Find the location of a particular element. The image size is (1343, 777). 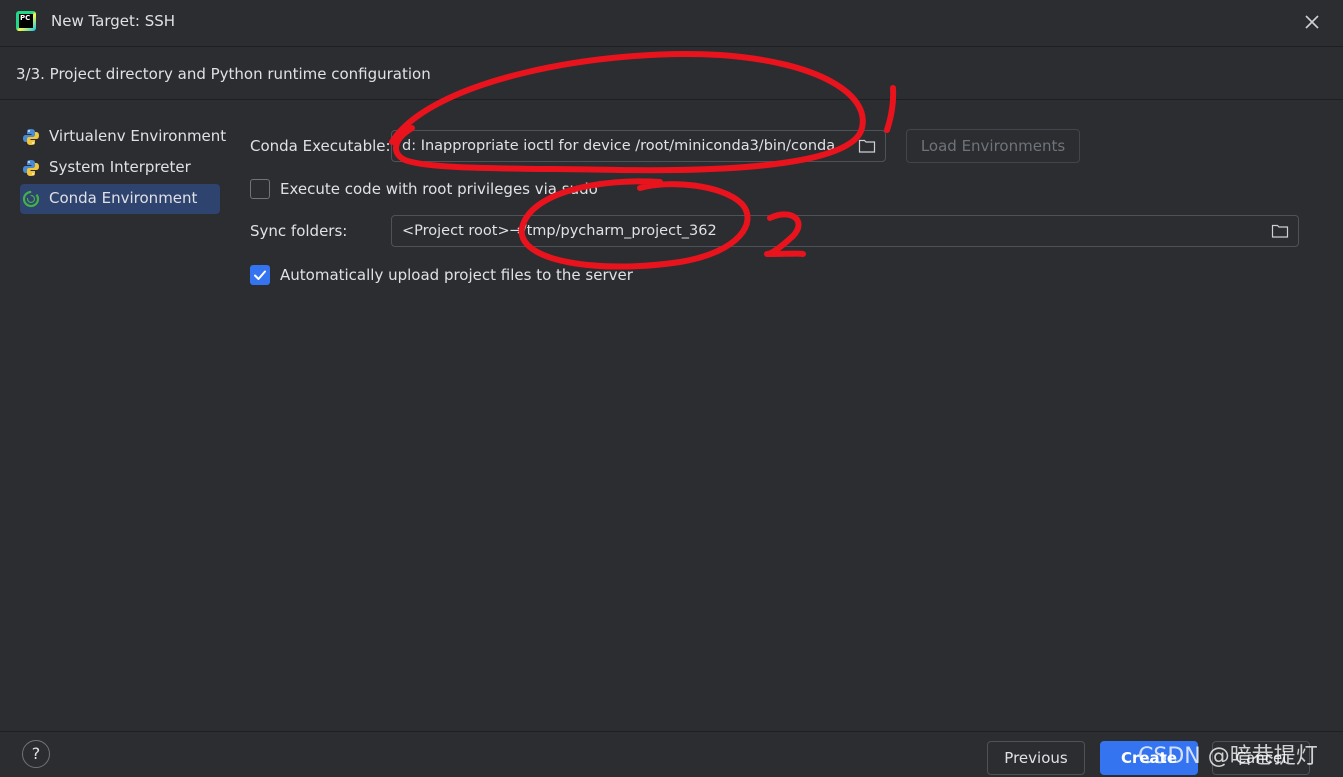

auto-upload-checkbox is located at coordinates (260, 275).